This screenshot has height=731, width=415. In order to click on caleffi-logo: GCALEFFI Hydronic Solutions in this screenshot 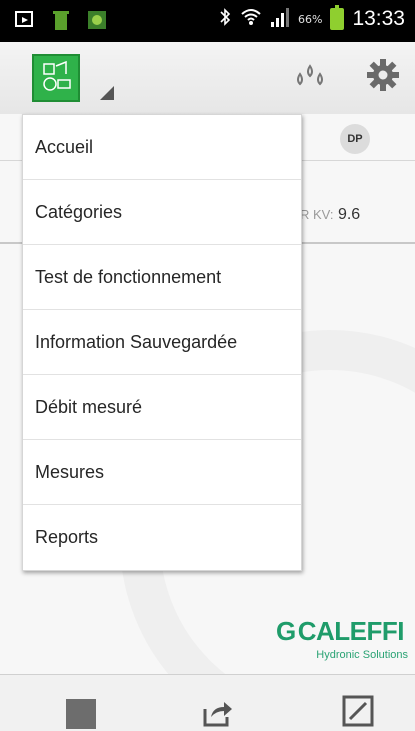, I will do `click(342, 638)`.